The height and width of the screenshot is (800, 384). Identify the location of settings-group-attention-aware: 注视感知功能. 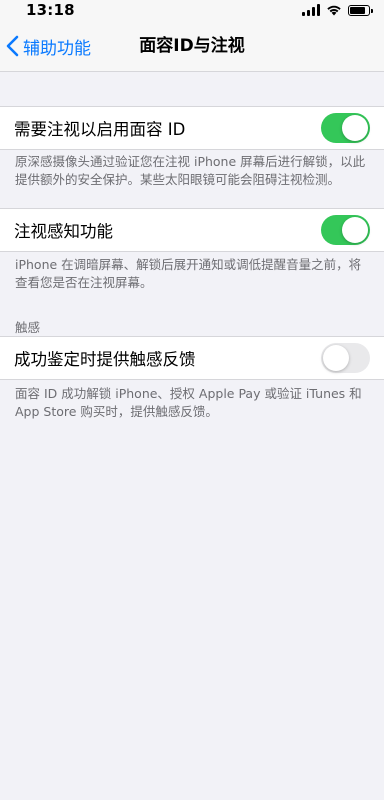
(192, 230).